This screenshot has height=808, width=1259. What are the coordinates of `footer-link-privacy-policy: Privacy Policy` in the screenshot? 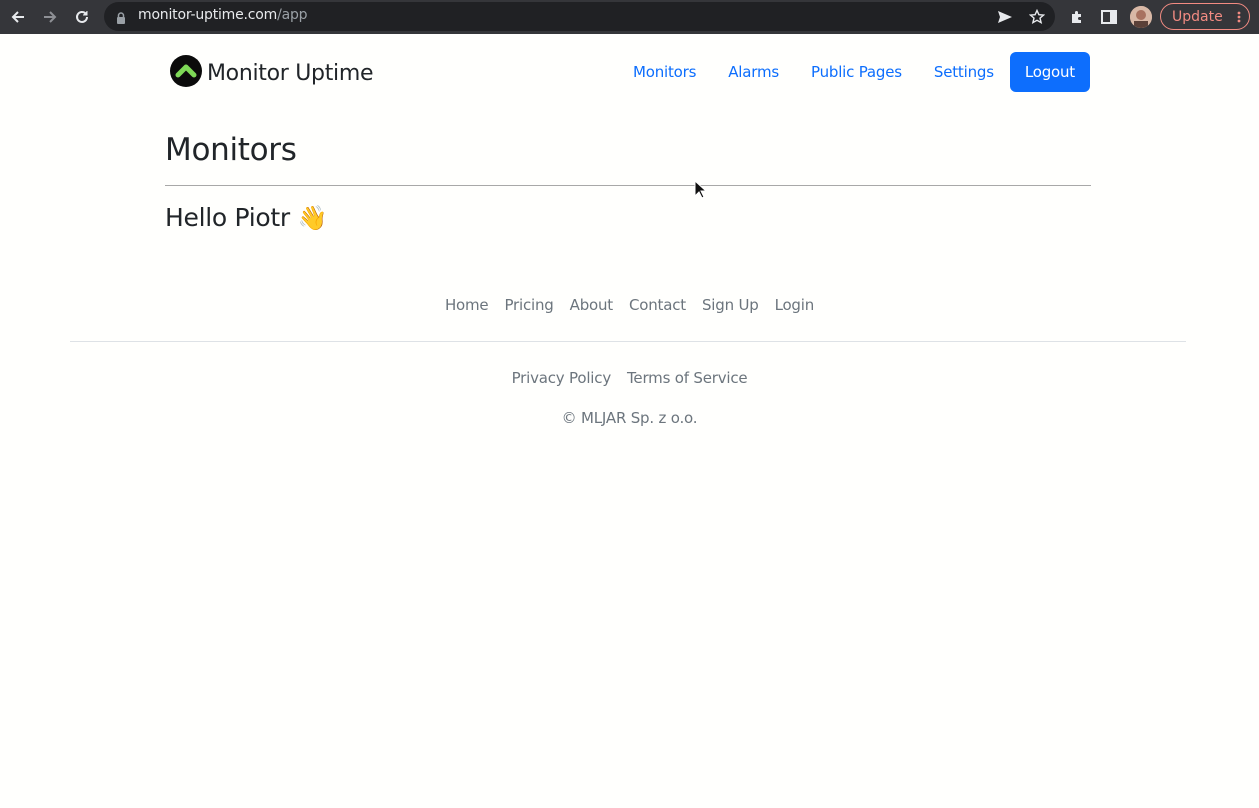 It's located at (561, 378).